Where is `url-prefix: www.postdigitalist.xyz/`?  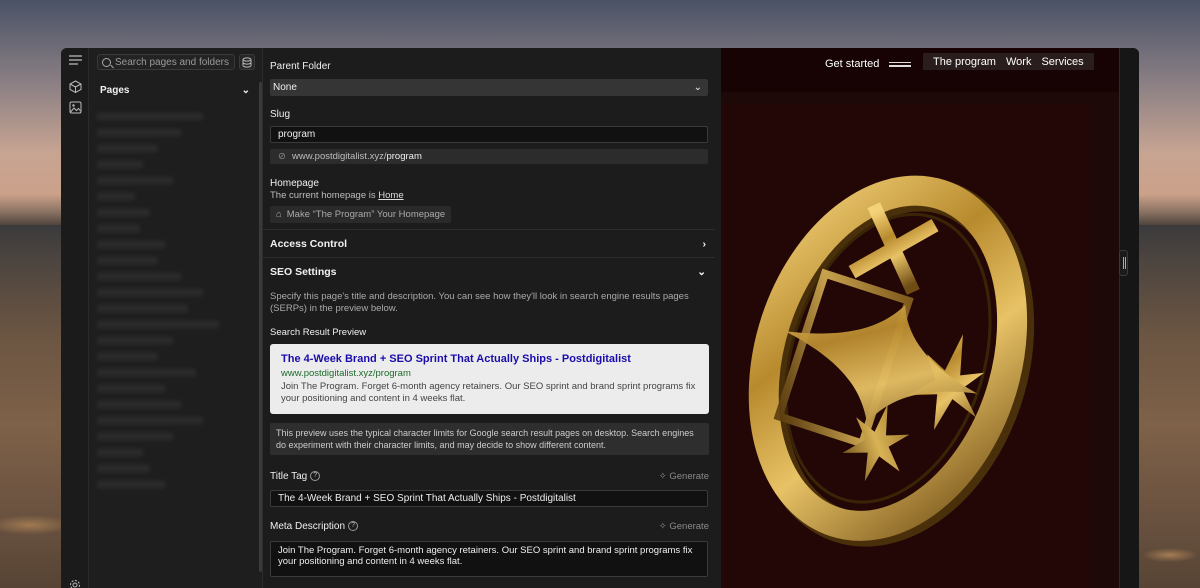
url-prefix: www.postdigitalist.xyz/ is located at coordinates (339, 156).